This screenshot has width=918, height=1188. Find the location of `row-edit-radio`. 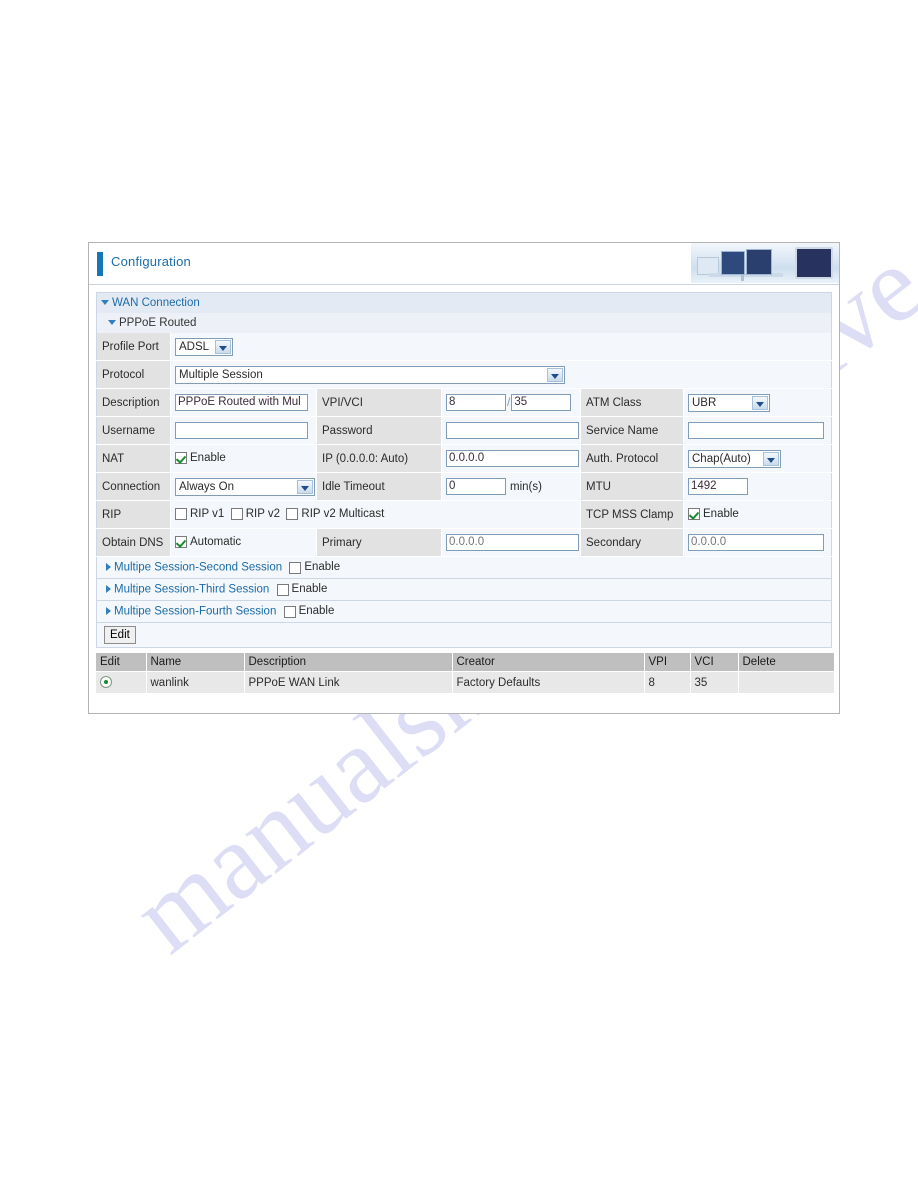

row-edit-radio is located at coordinates (106, 682).